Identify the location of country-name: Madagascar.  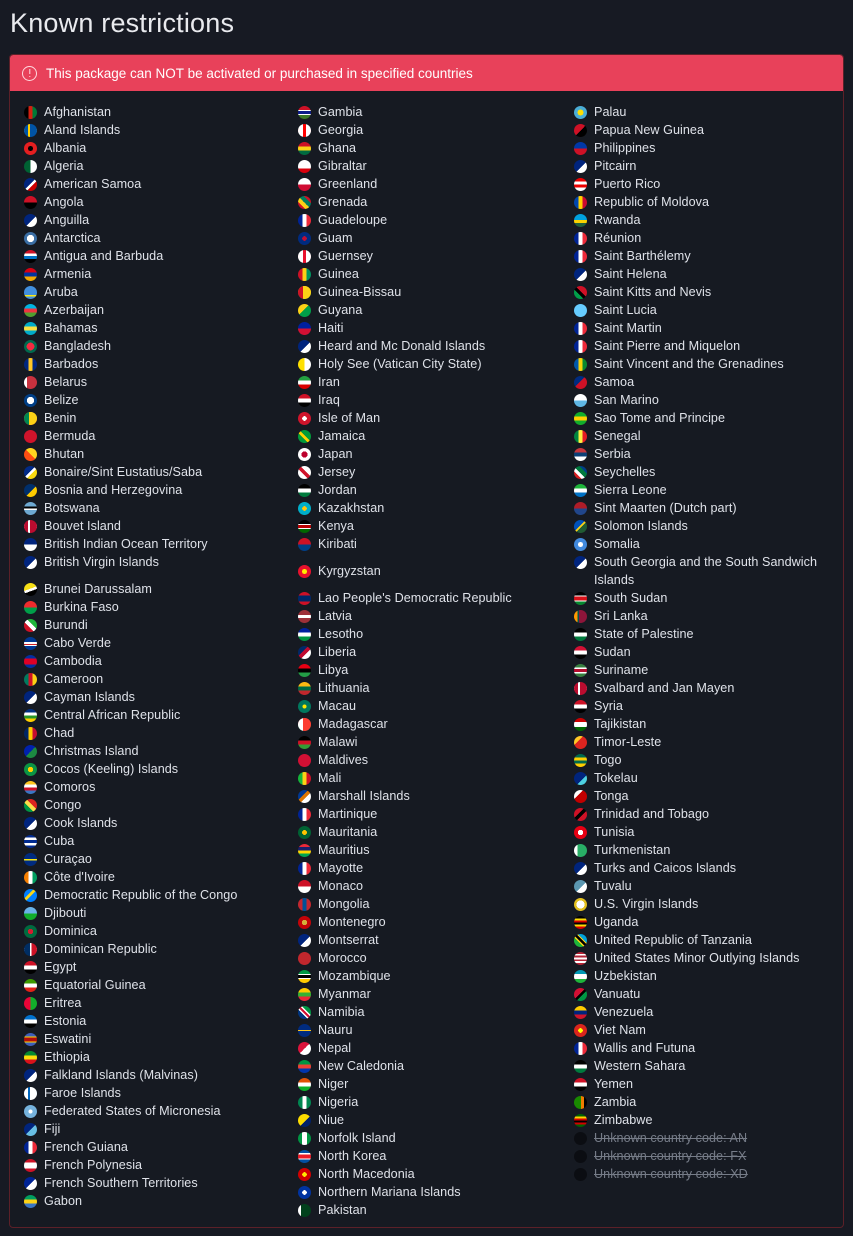
(353, 724).